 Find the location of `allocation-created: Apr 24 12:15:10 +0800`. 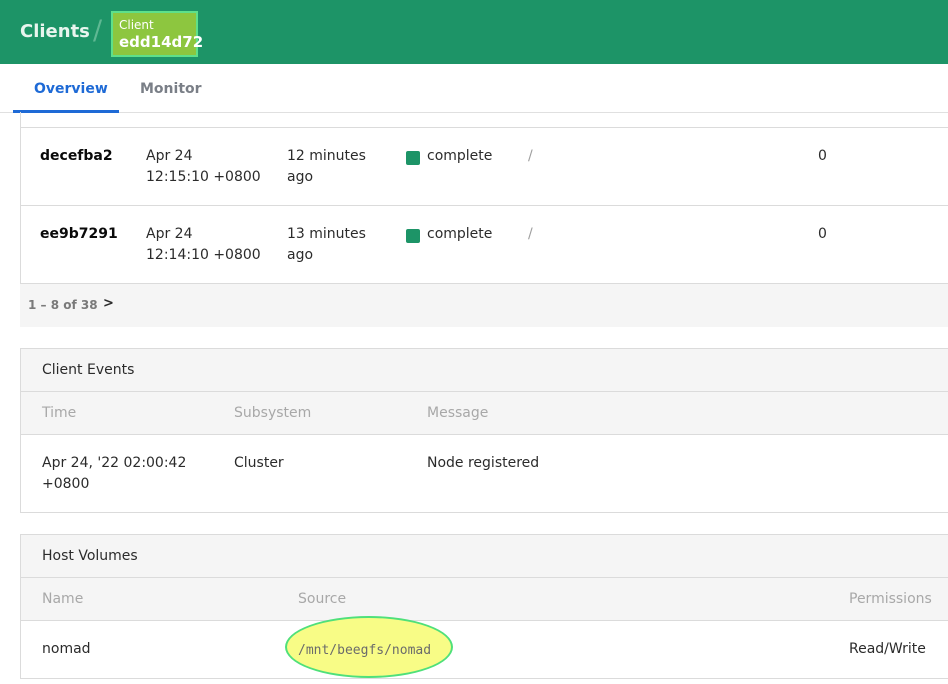

allocation-created: Apr 24 12:15:10 +0800 is located at coordinates (211, 167).